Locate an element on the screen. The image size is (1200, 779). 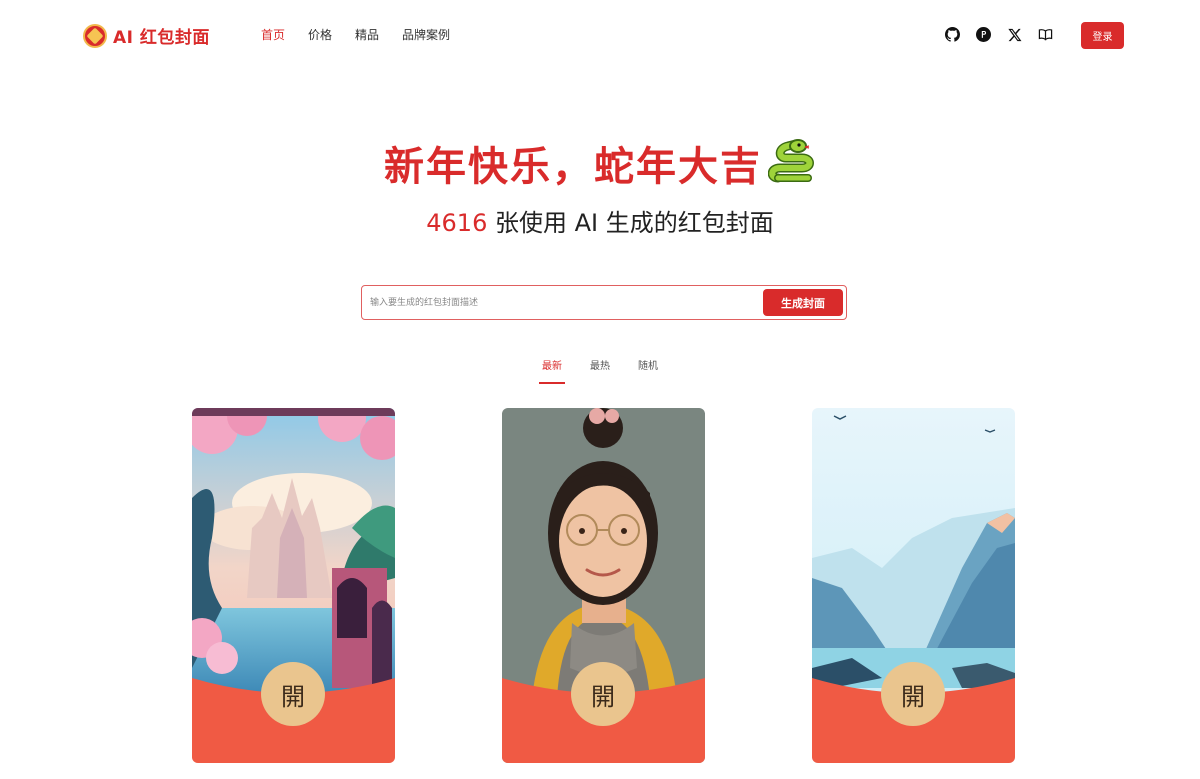
tab-latest: 最新 is located at coordinates (552, 370).